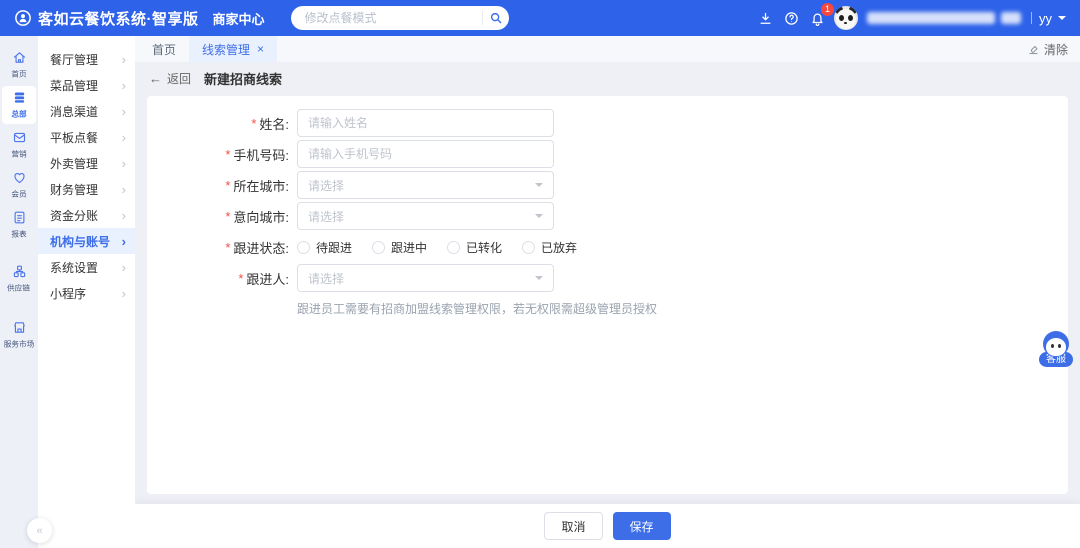 The image size is (1080, 548). What do you see at coordinates (607, 78) in the screenshot?
I see `breadcrumb: ← 返回 新建招商线索` at bounding box center [607, 78].